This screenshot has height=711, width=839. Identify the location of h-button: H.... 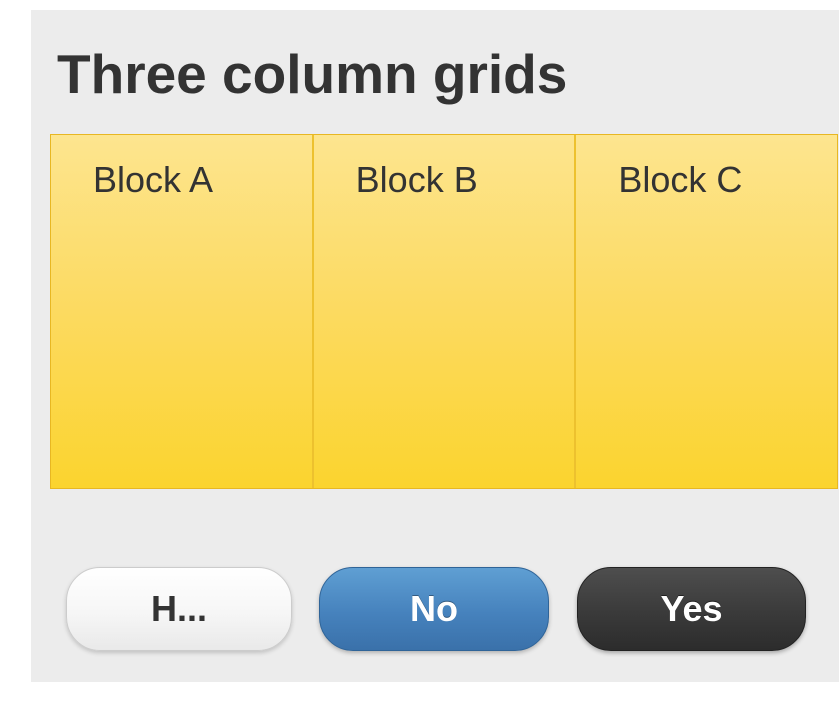
(179, 609).